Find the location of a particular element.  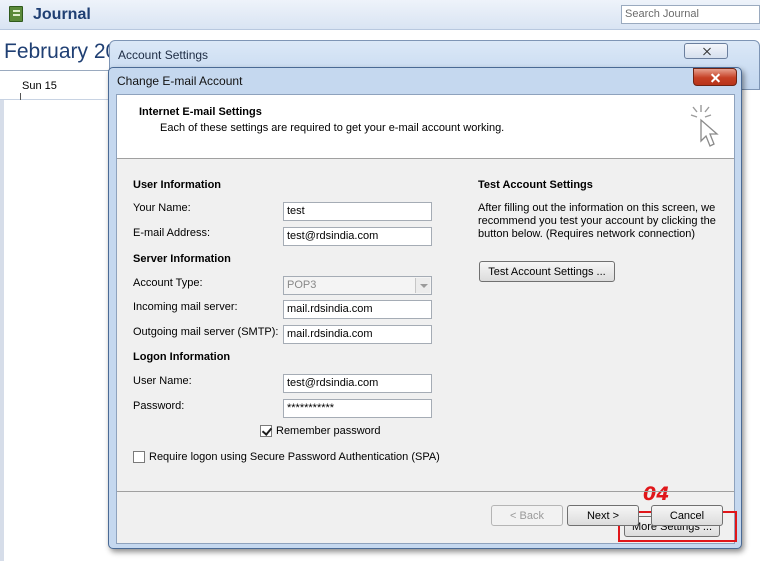

outer-close-button is located at coordinates (706, 51).